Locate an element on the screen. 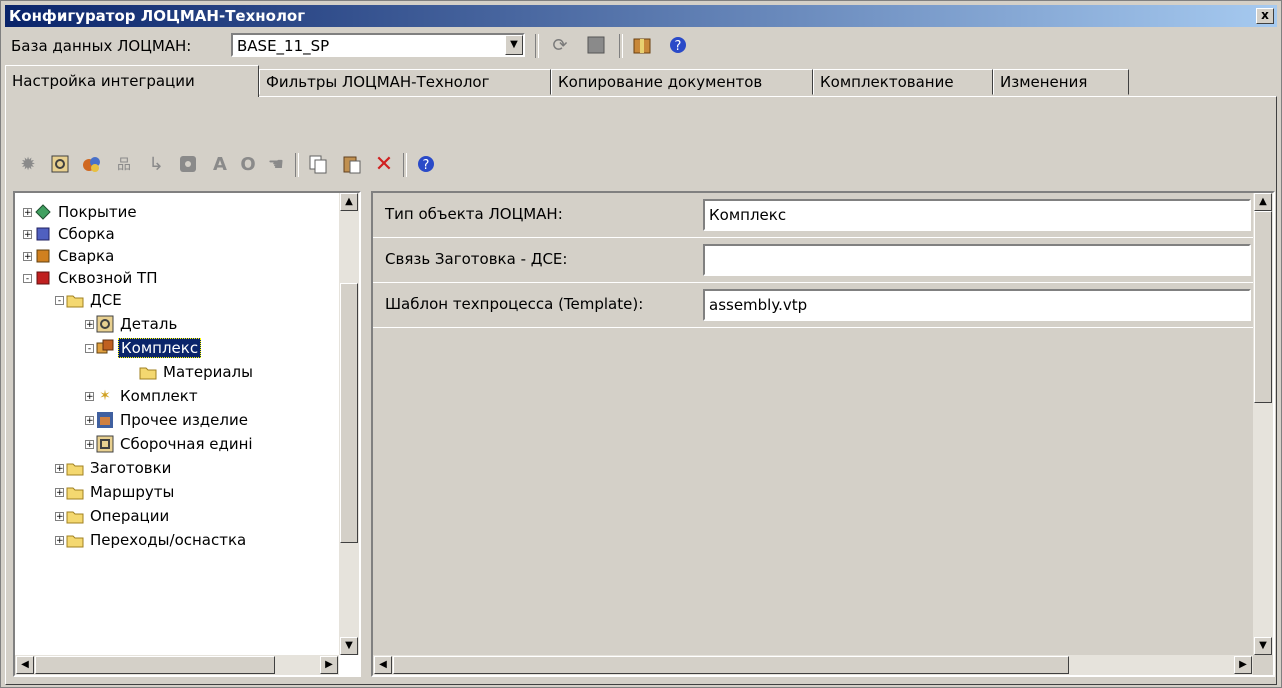 This screenshot has width=1282, height=688. blank-link-field is located at coordinates (977, 260).